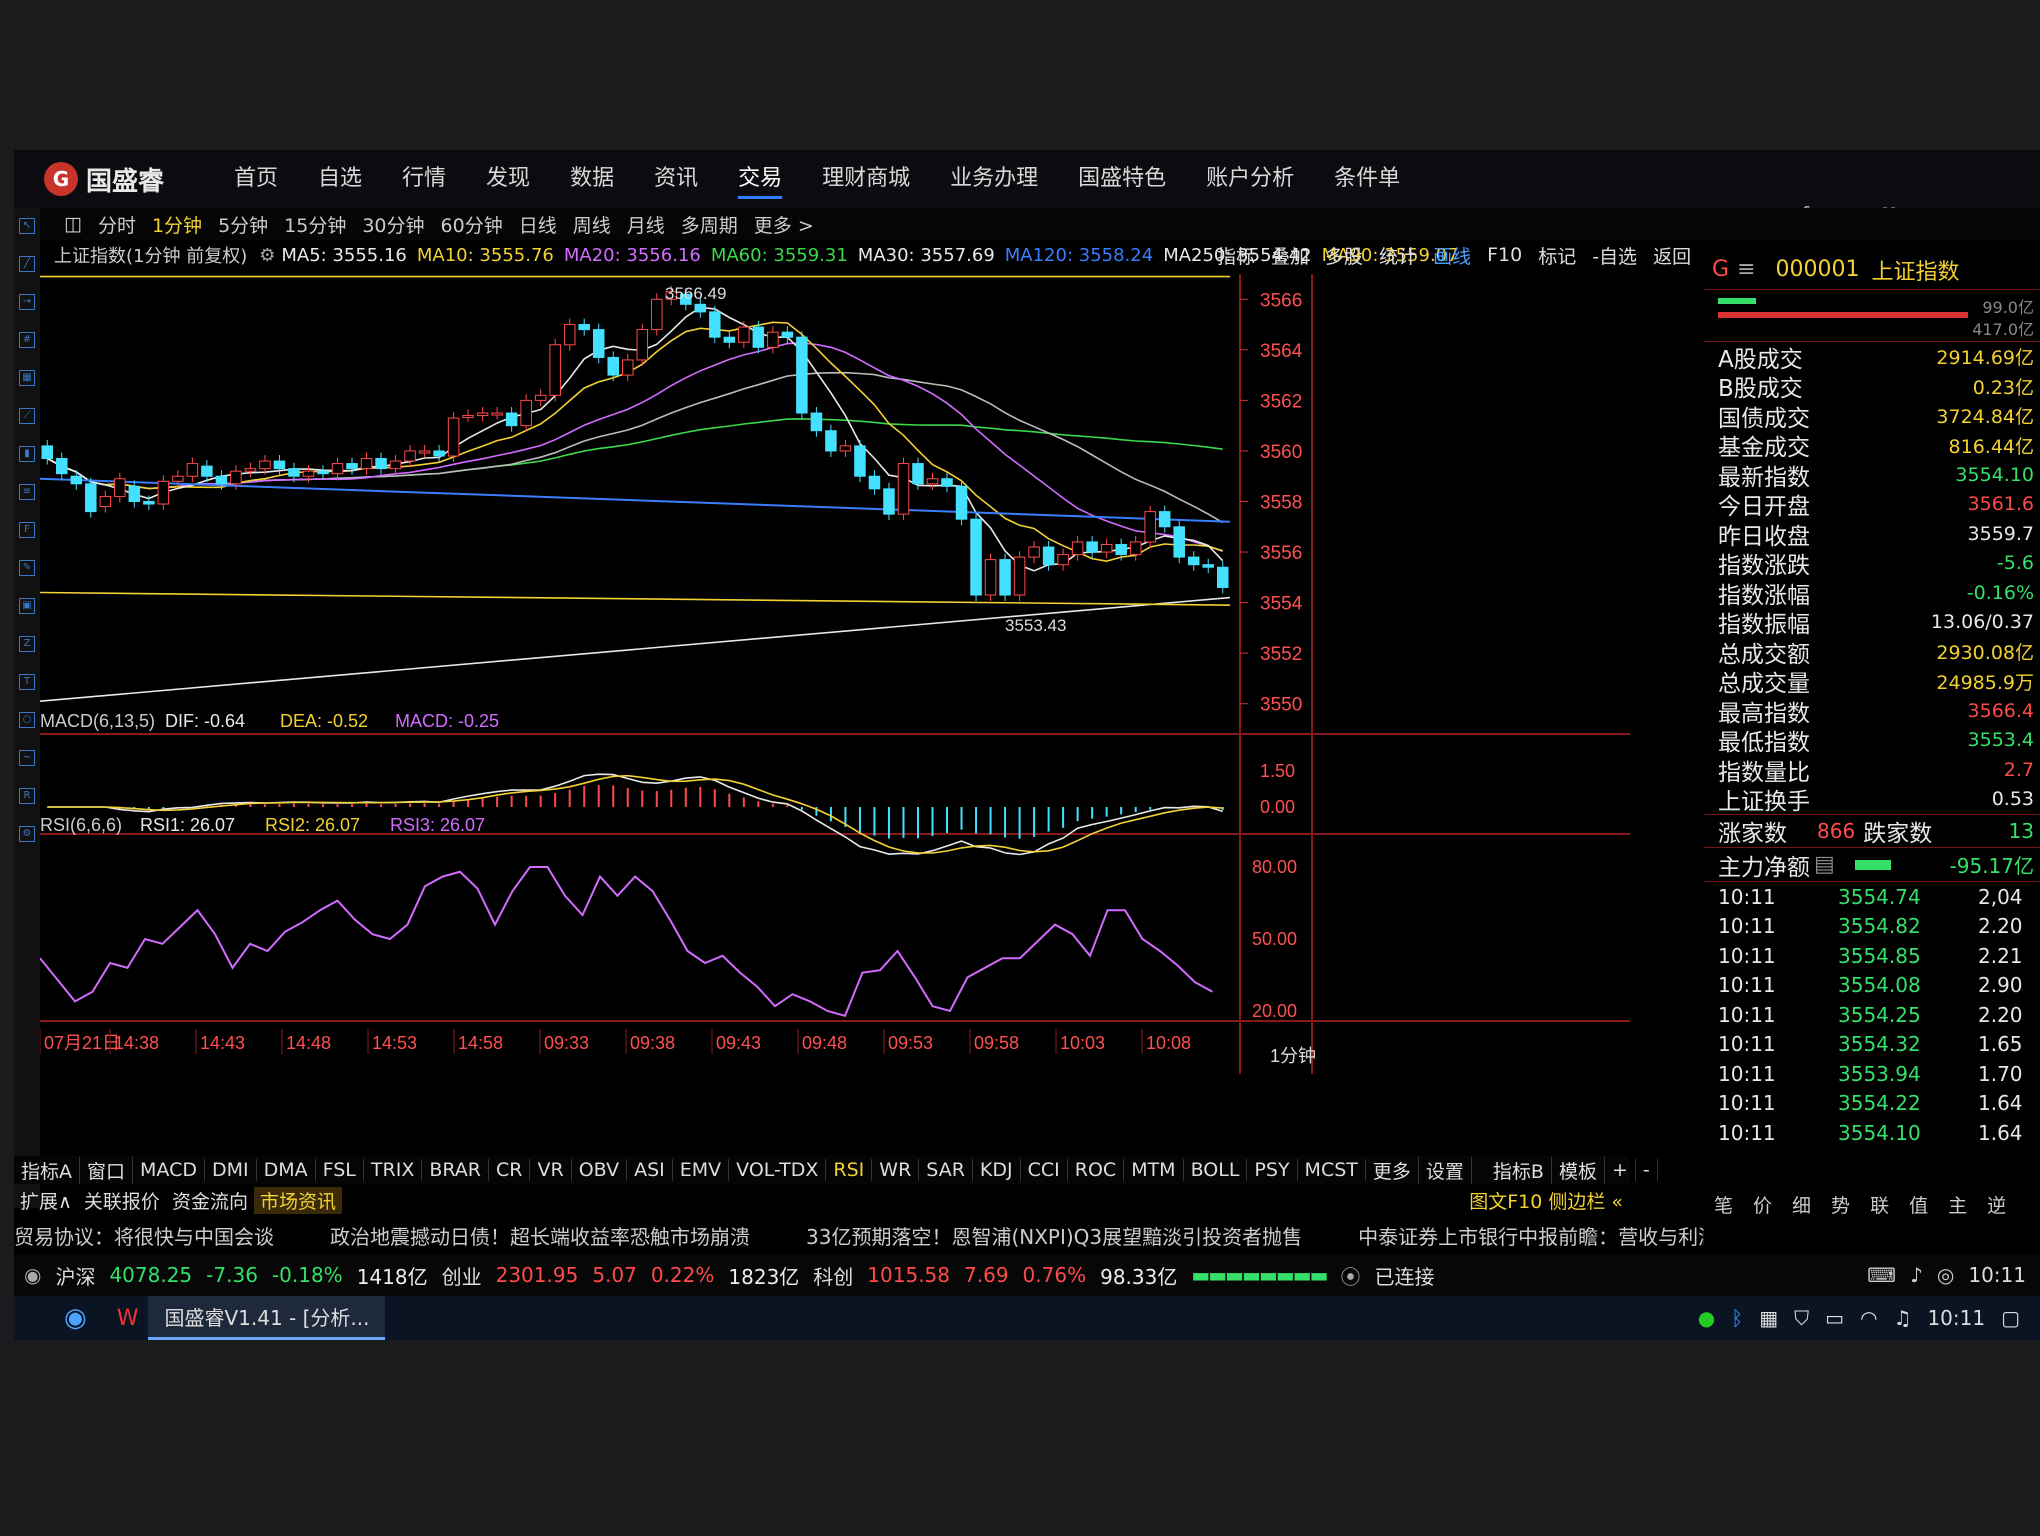  I want to click on indicator-tab: 窗口, so click(107, 1170).